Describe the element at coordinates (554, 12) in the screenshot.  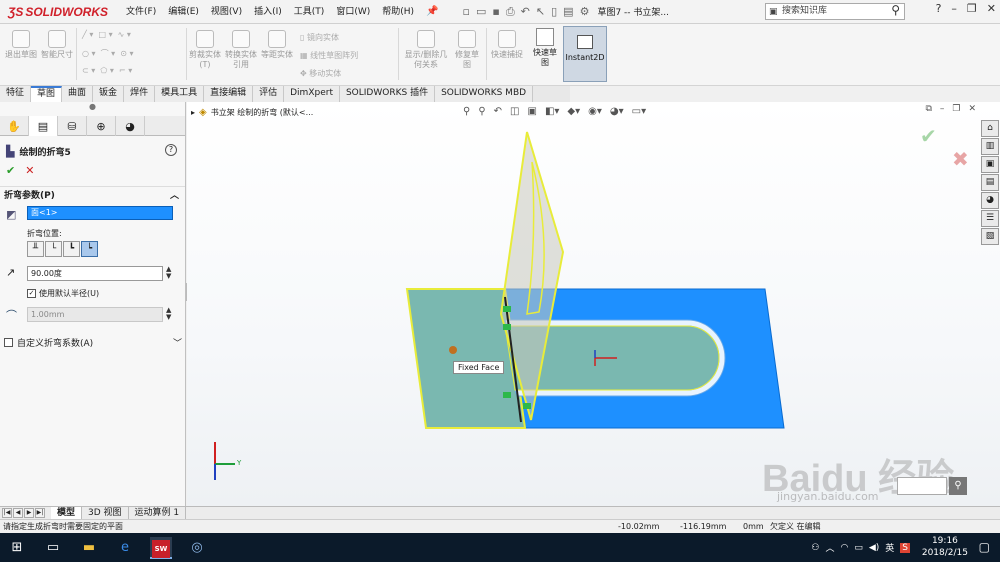
I see `rebuild-icon: ▯` at that location.